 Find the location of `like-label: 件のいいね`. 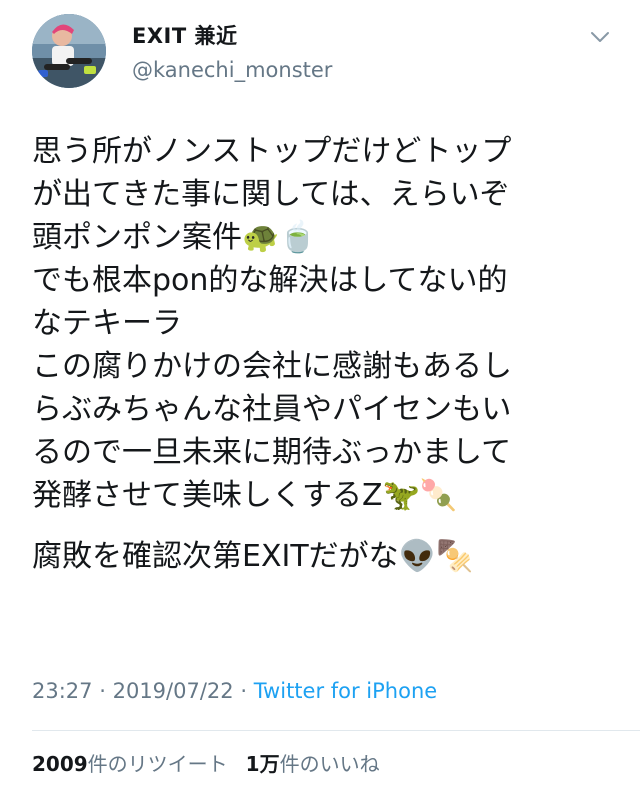

like-label: 件のいいね is located at coordinates (329, 764).